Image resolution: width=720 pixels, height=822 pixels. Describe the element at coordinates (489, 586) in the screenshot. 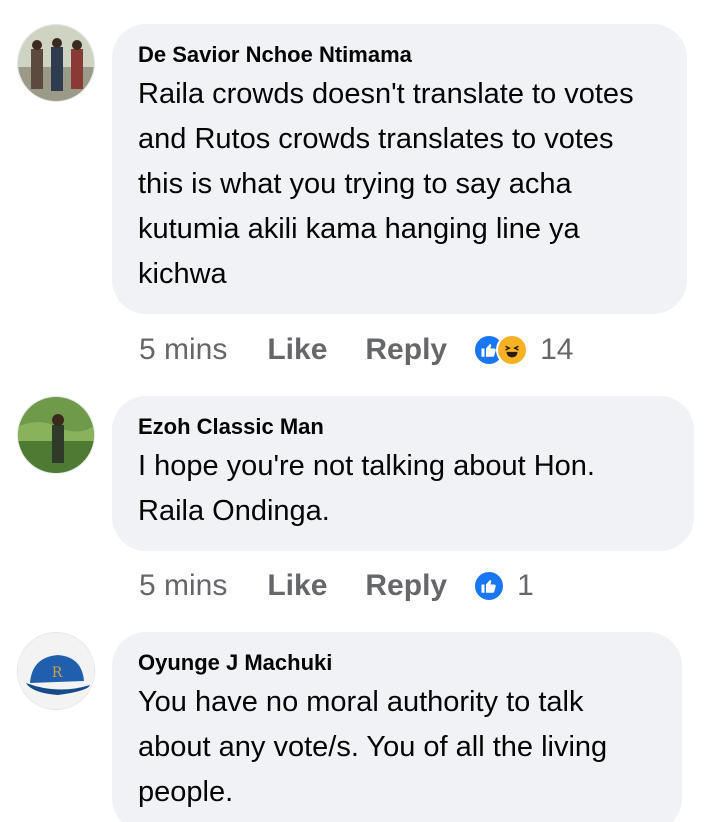

I see `like-icon` at that location.